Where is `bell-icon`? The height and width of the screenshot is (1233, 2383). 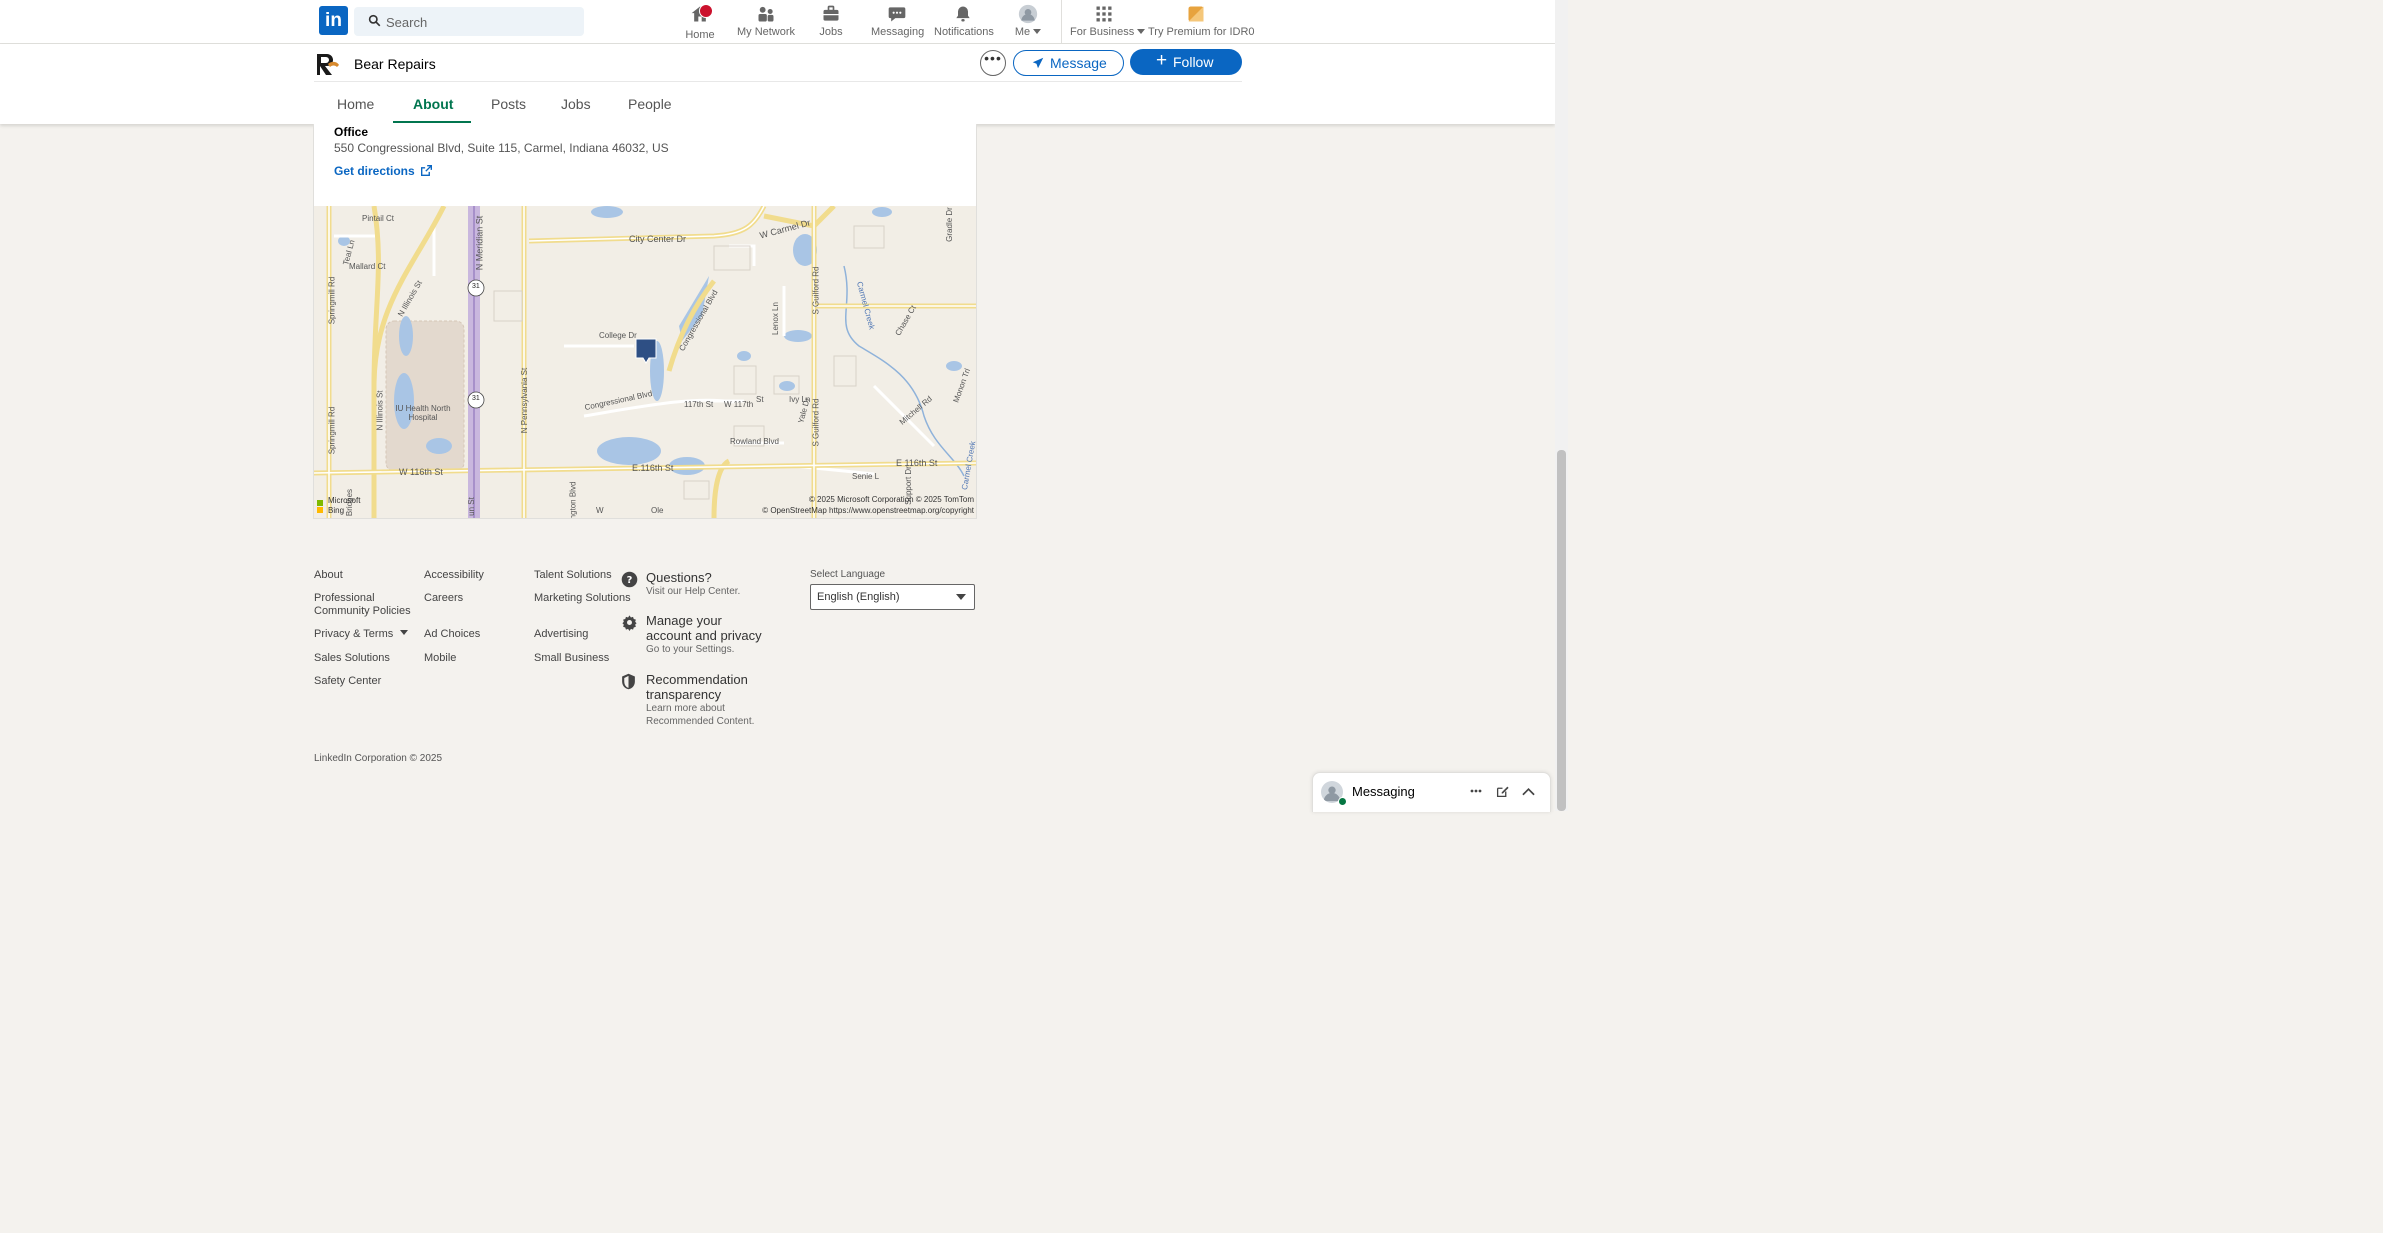 bell-icon is located at coordinates (963, 14).